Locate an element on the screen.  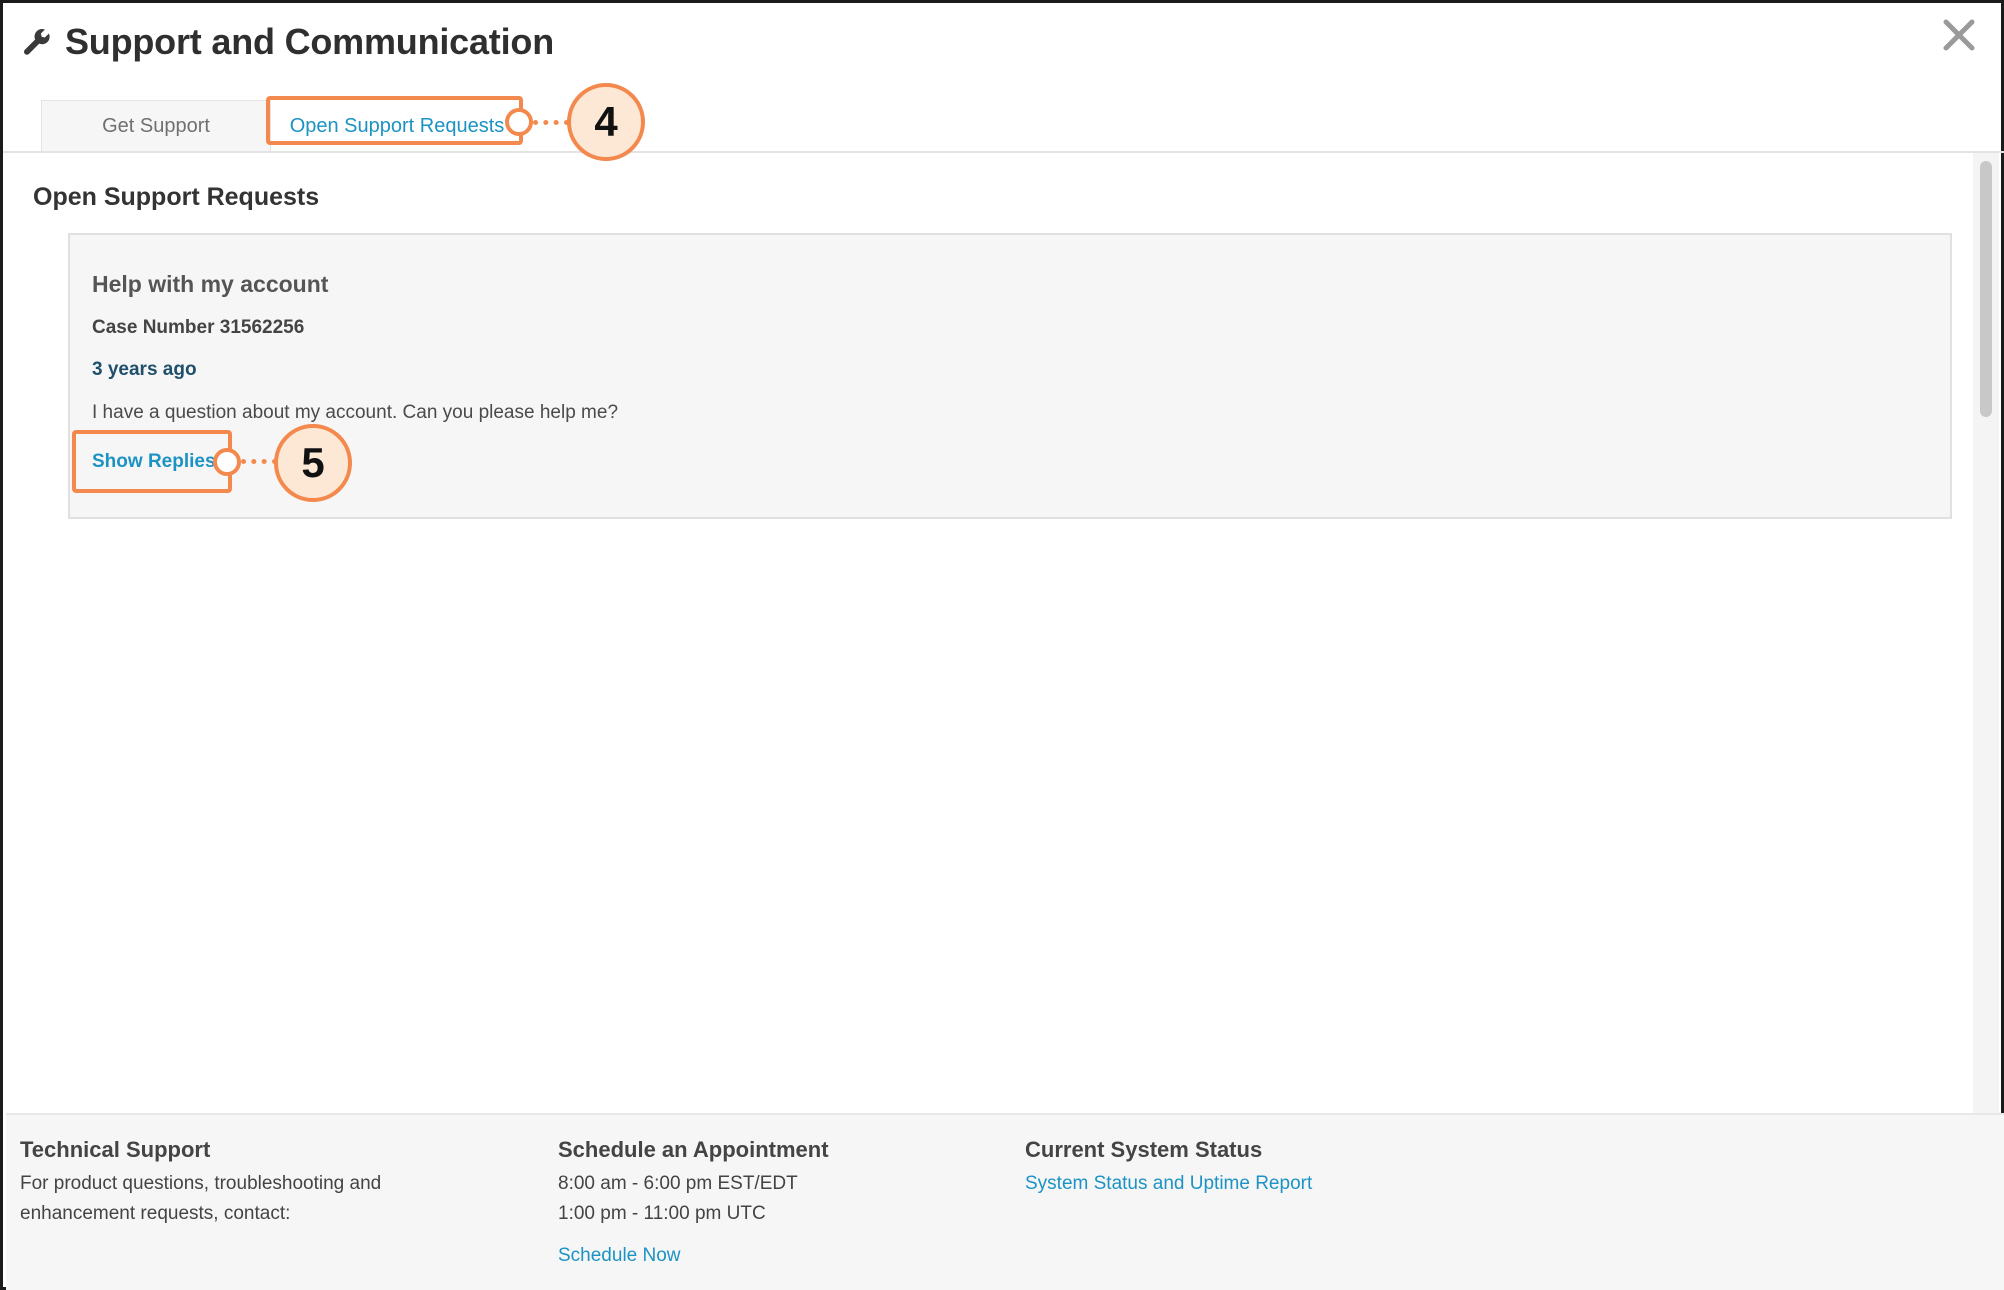
tab-get-support: Get Support is located at coordinates (156, 126).